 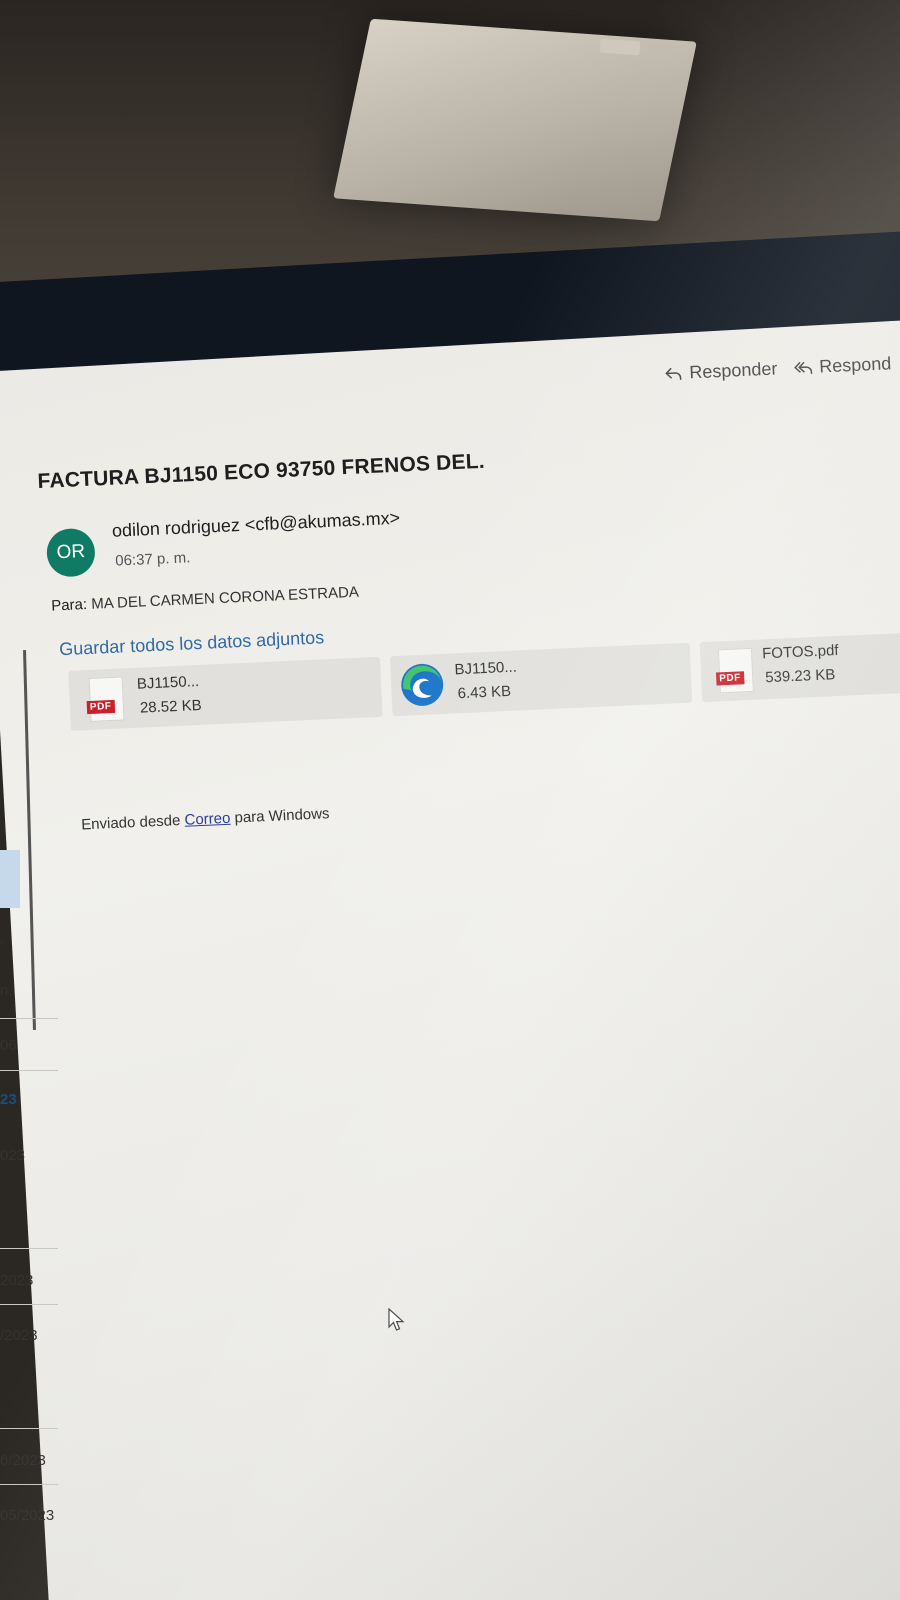 I want to click on reply-all-label: Respond, so click(x=855, y=365).